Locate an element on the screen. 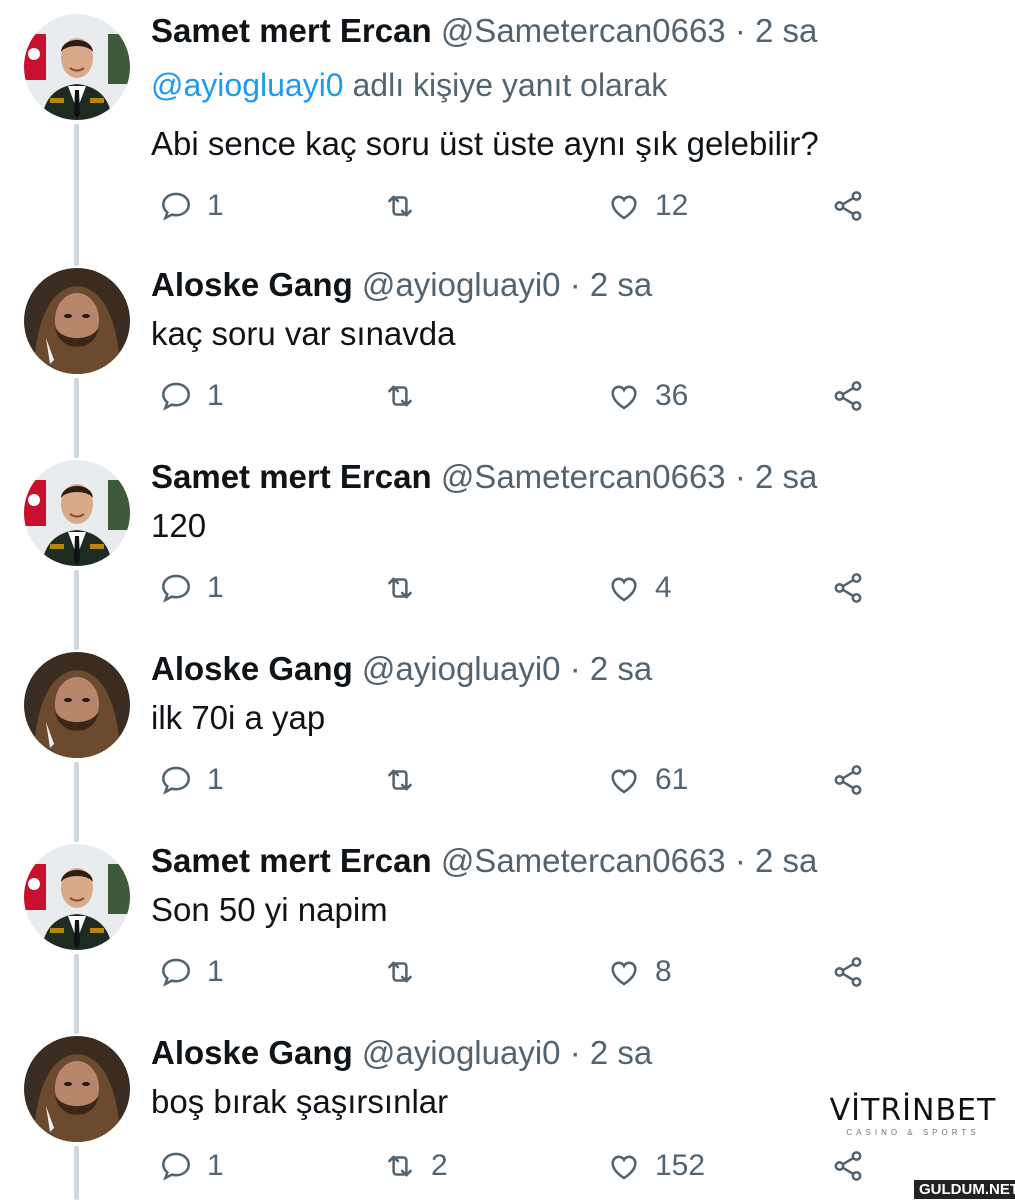  reply-context-text: adlı kişiye yanıt olarak is located at coordinates (505, 85).